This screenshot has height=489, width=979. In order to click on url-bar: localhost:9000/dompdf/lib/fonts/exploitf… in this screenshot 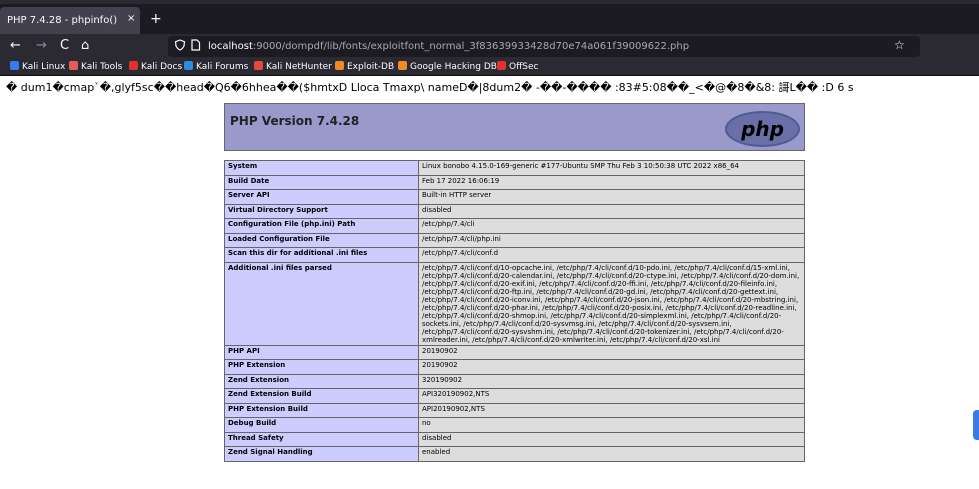, I will do `click(544, 46)`.